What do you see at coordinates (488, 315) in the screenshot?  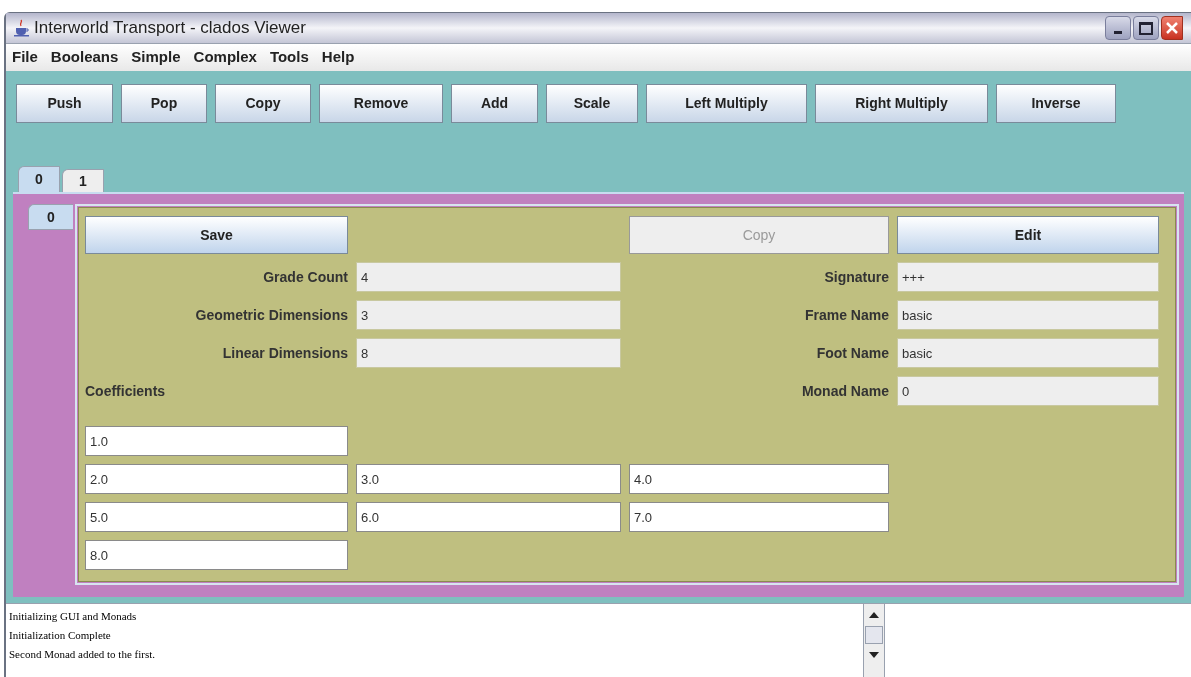 I see `input-field: 3` at bounding box center [488, 315].